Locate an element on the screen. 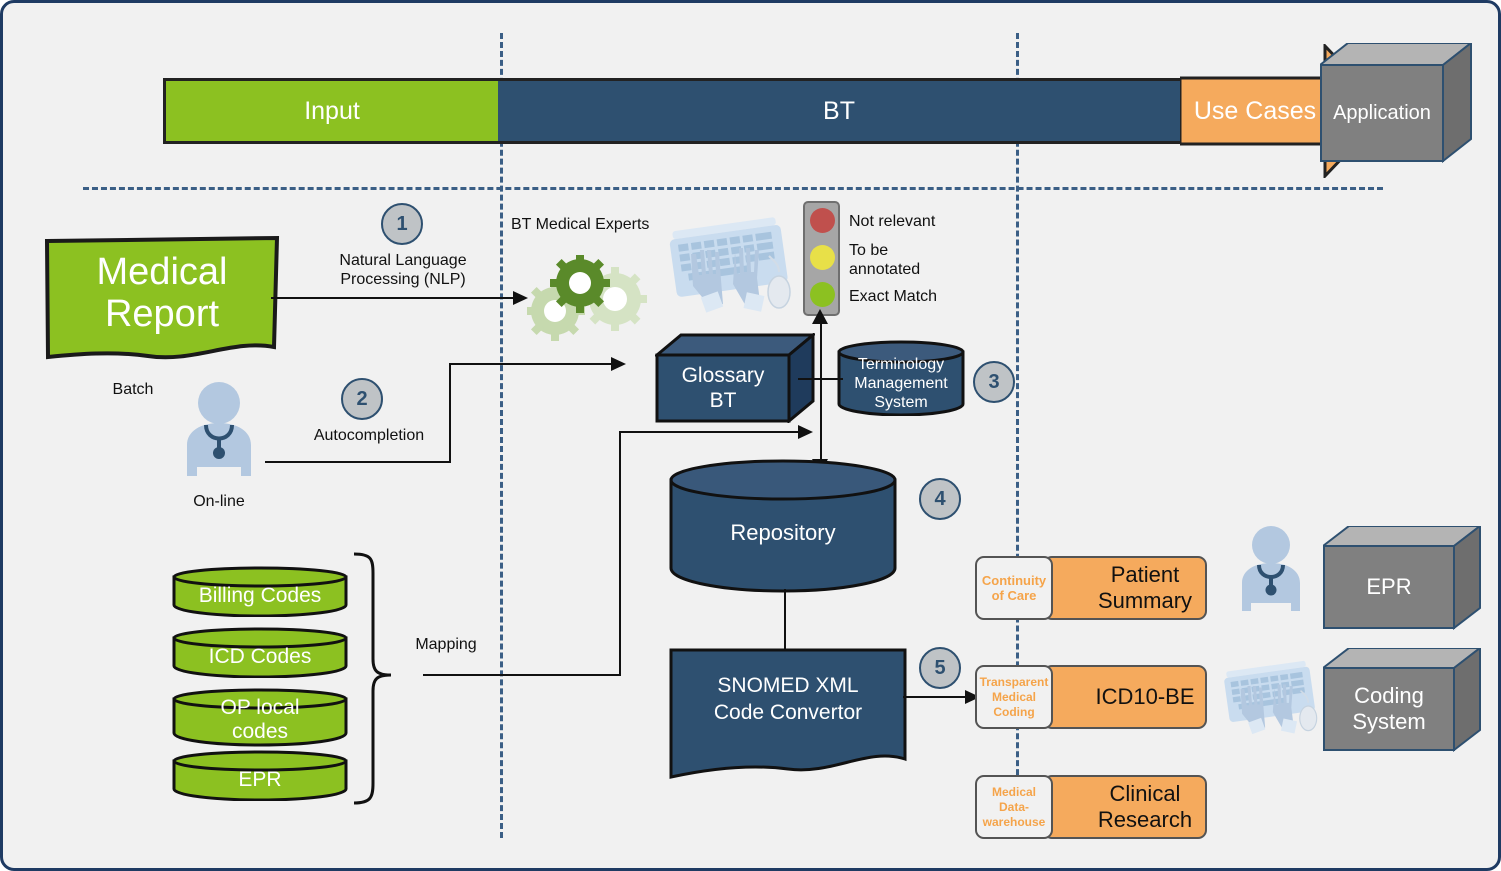 The width and height of the screenshot is (1501, 871). uc-tag-2-line1: Transparent is located at coordinates (1014, 681).